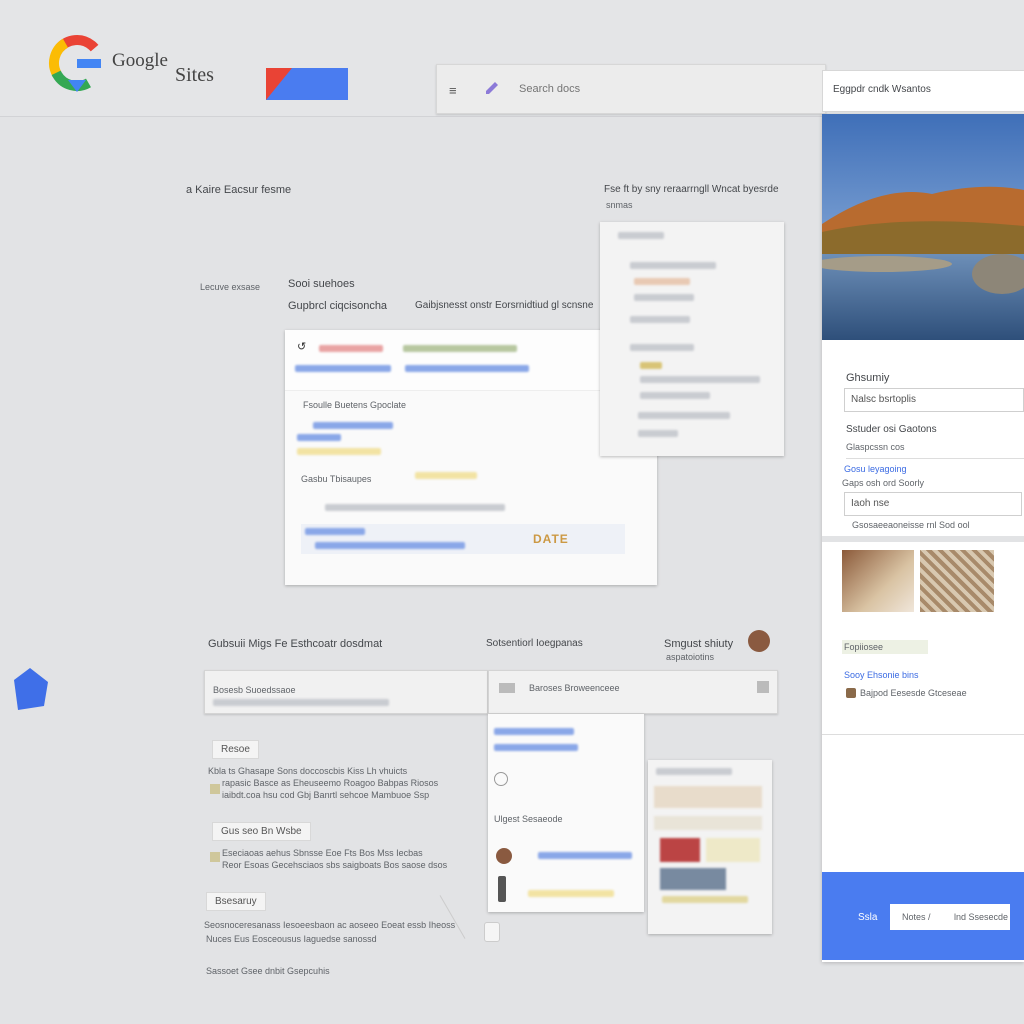 The height and width of the screenshot is (1024, 1024). I want to click on form-link: Gosu leyagoing, so click(875, 469).